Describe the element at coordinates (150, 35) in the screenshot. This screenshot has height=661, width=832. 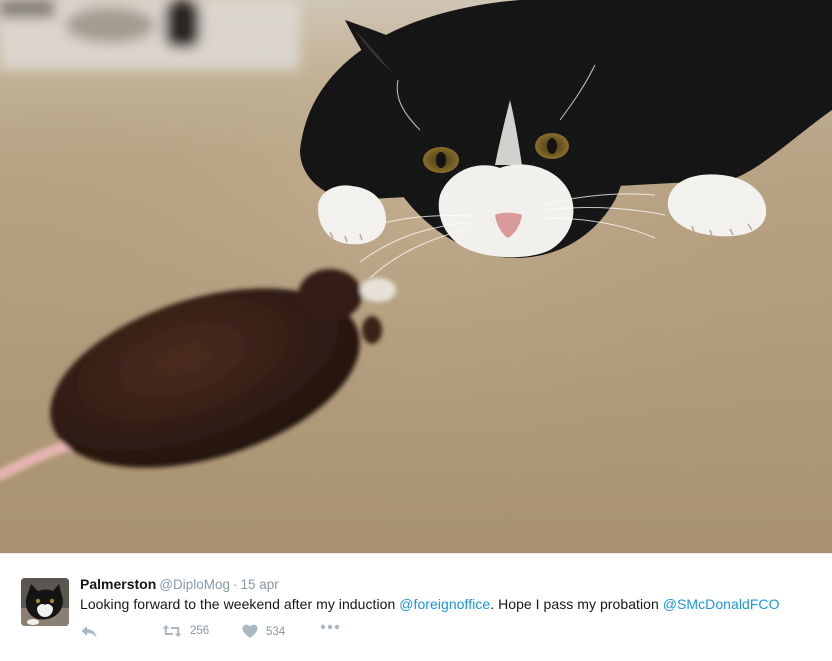
I see `background-blur` at that location.